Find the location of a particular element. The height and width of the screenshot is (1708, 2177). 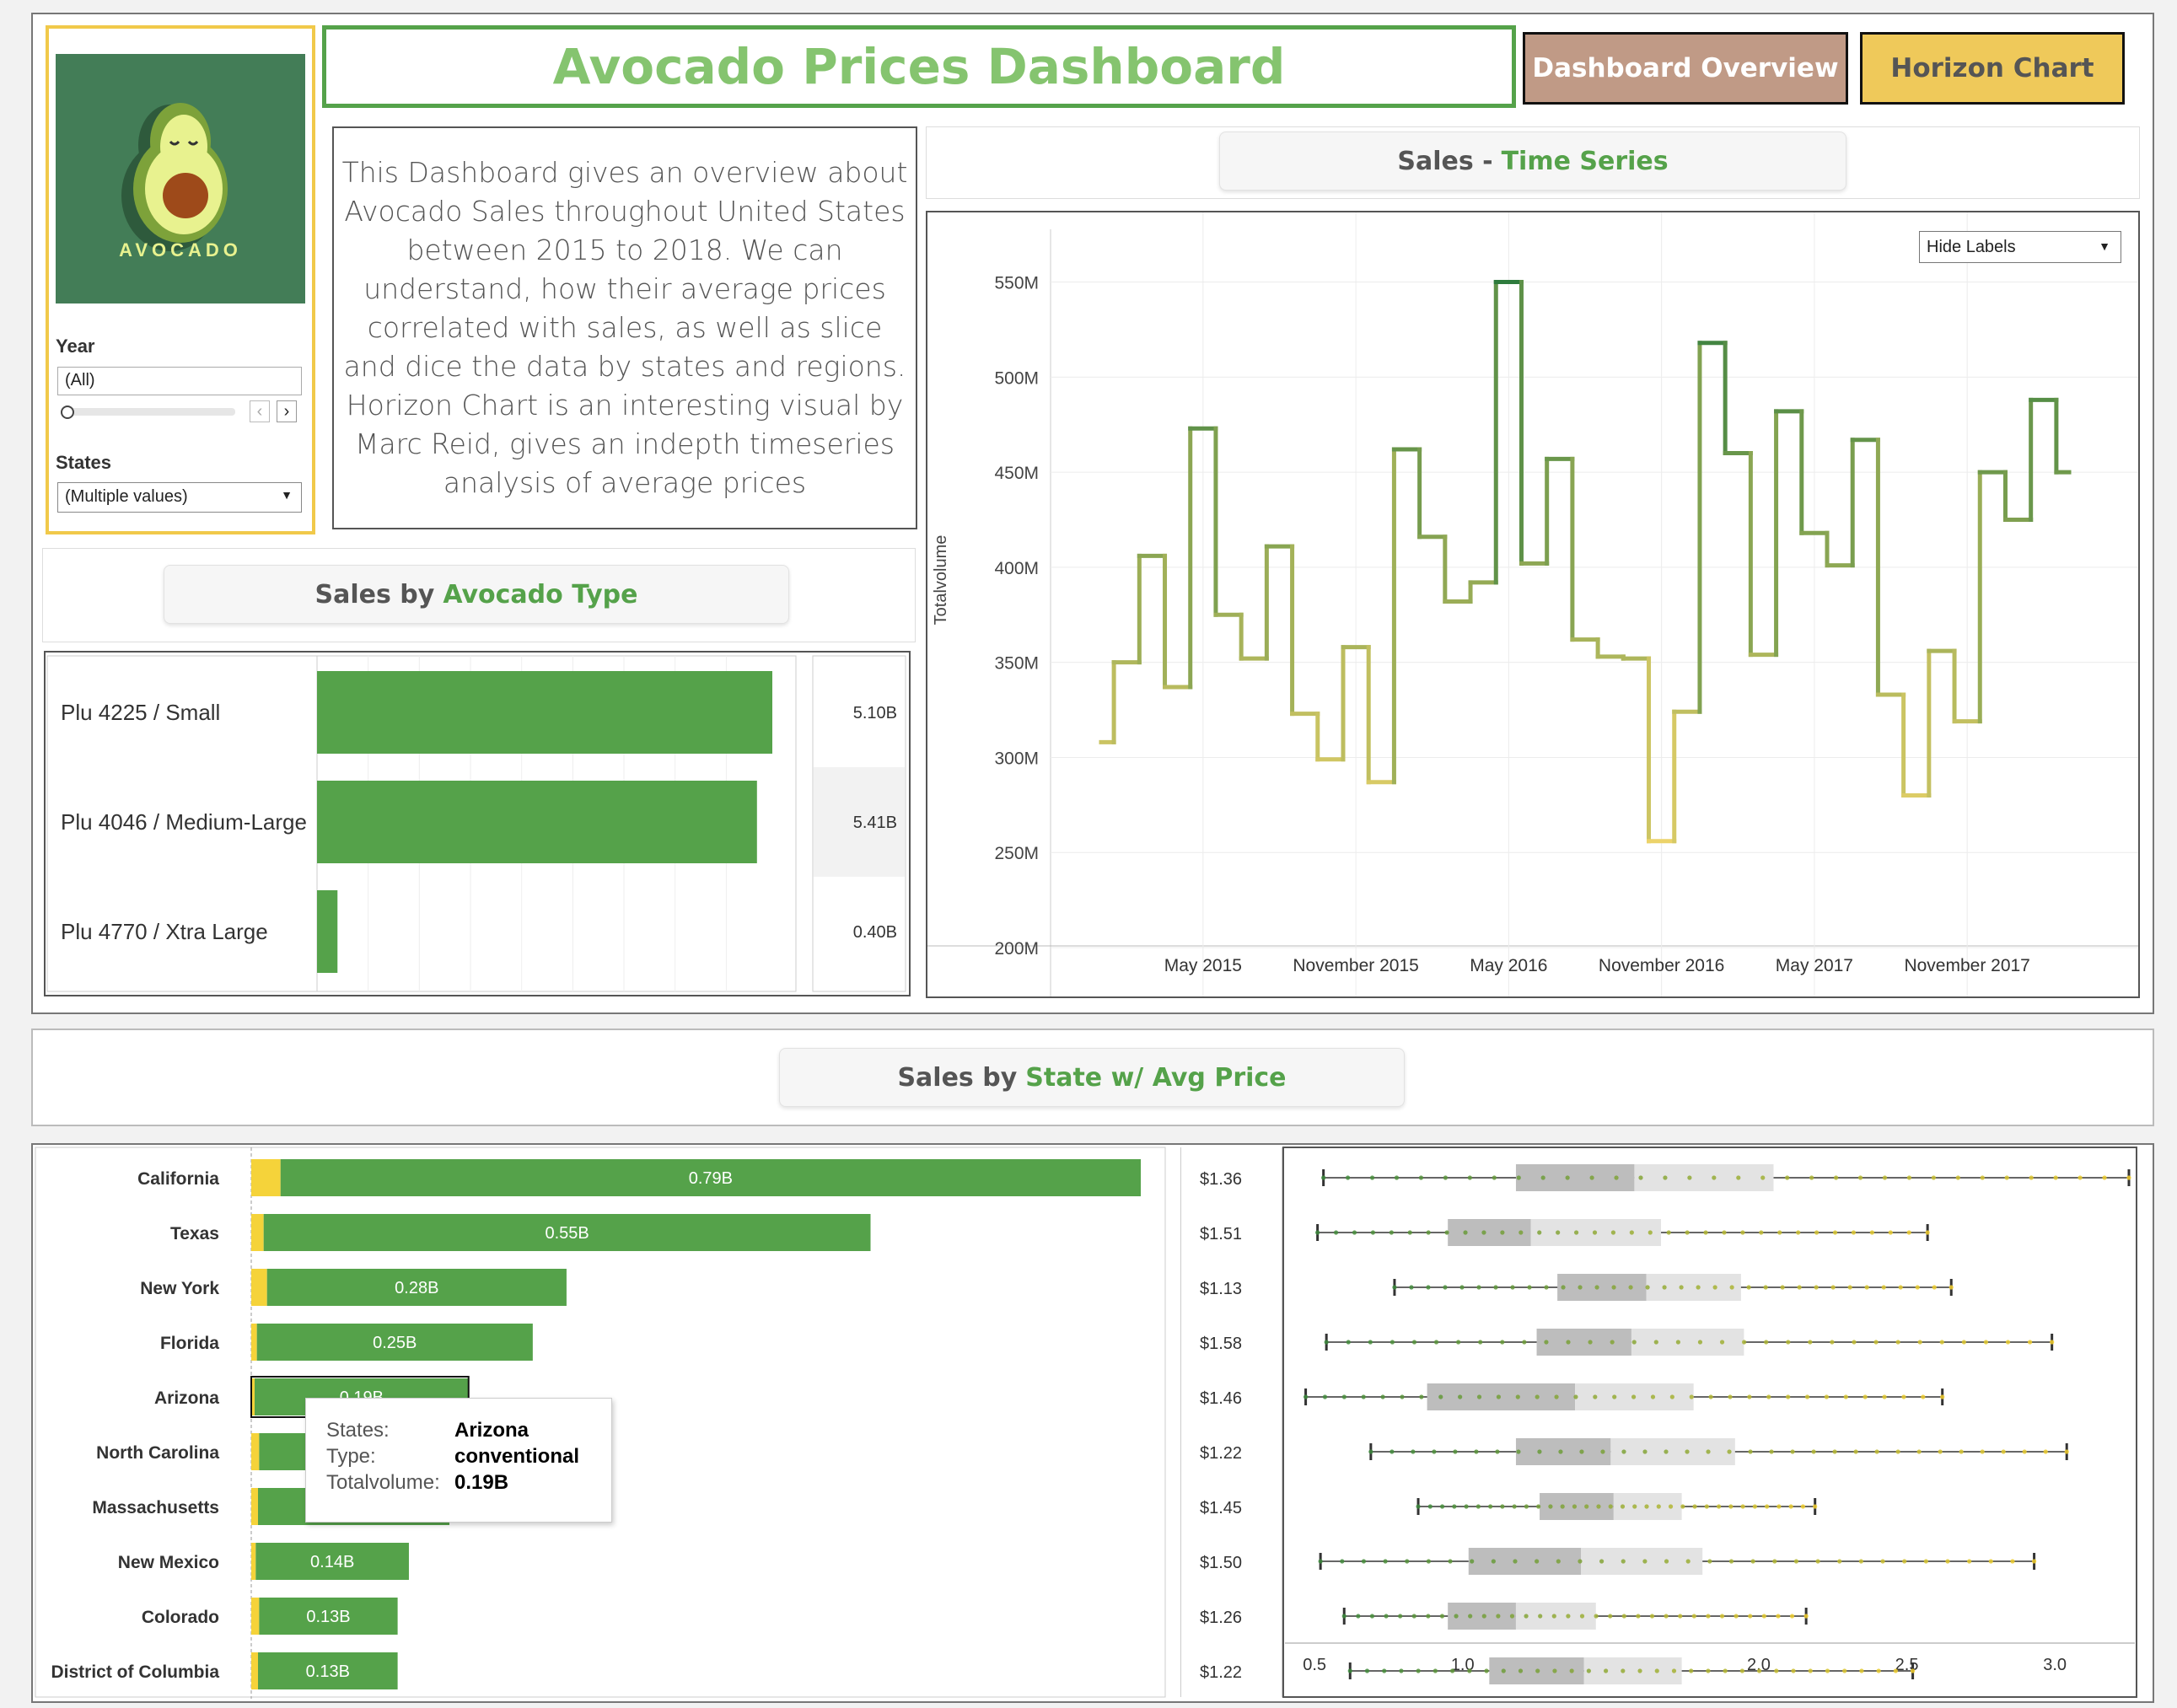

timeseries-title: Sales - Time Series is located at coordinates (1532, 161).